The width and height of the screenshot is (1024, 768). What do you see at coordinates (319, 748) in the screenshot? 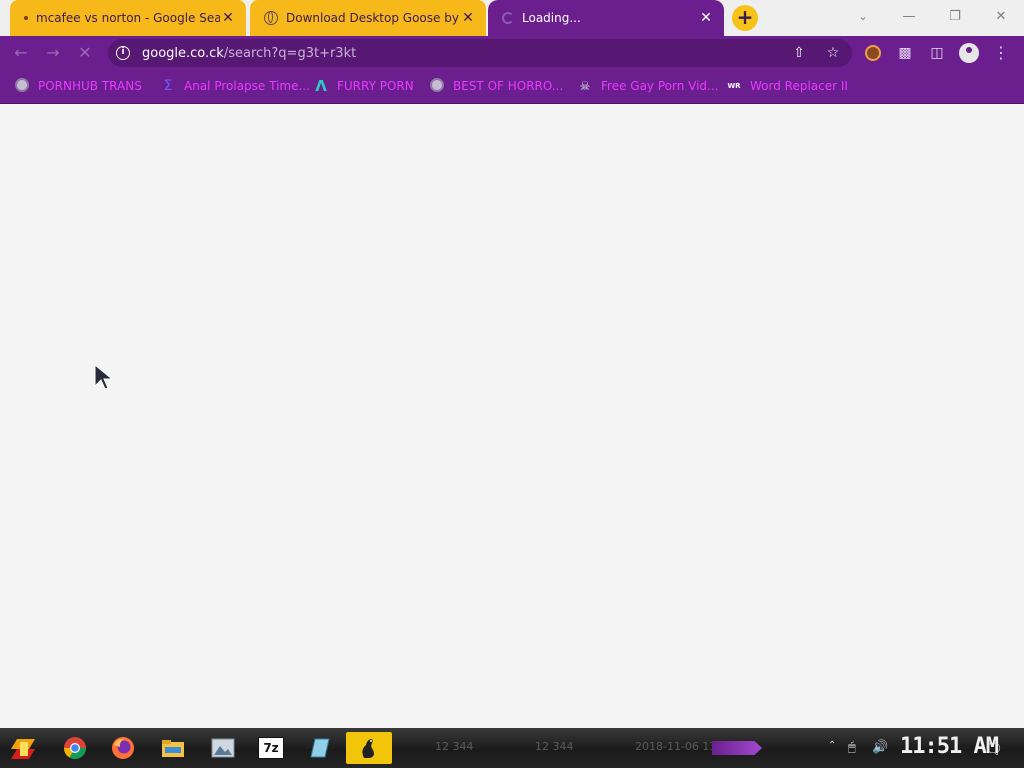
I see `notepad-icon` at bounding box center [319, 748].